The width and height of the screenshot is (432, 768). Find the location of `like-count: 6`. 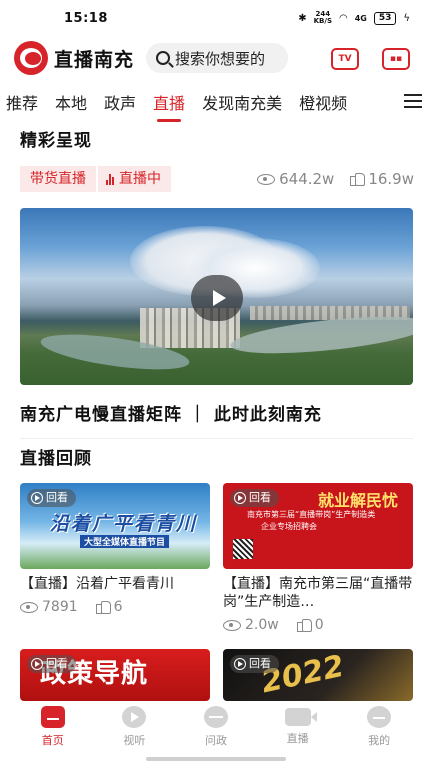

like-count: 6 is located at coordinates (109, 607).